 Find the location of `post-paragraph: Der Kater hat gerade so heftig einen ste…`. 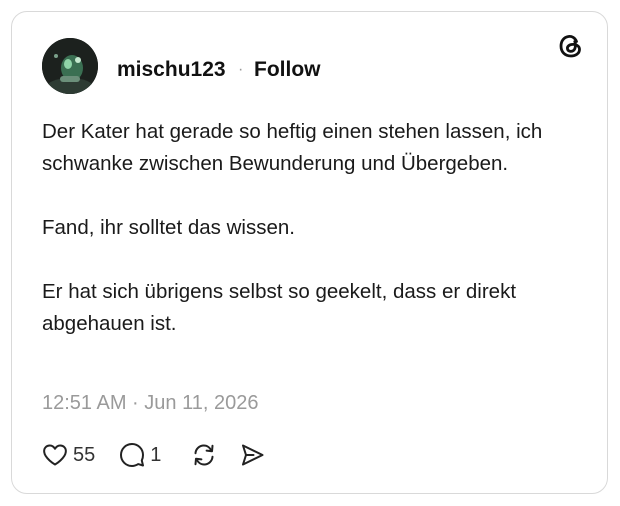

post-paragraph: Der Kater hat gerade so heftig einen ste… is located at coordinates (292, 147).